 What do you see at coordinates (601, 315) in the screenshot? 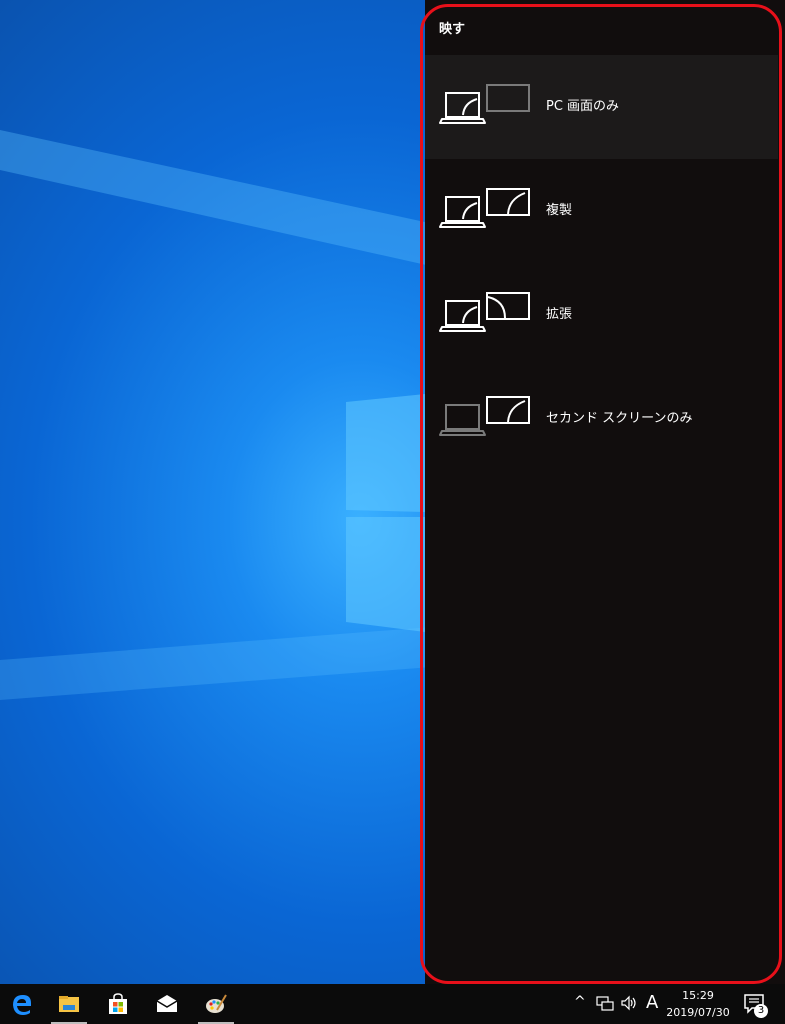
I see `option-extend: 拡張` at bounding box center [601, 315].